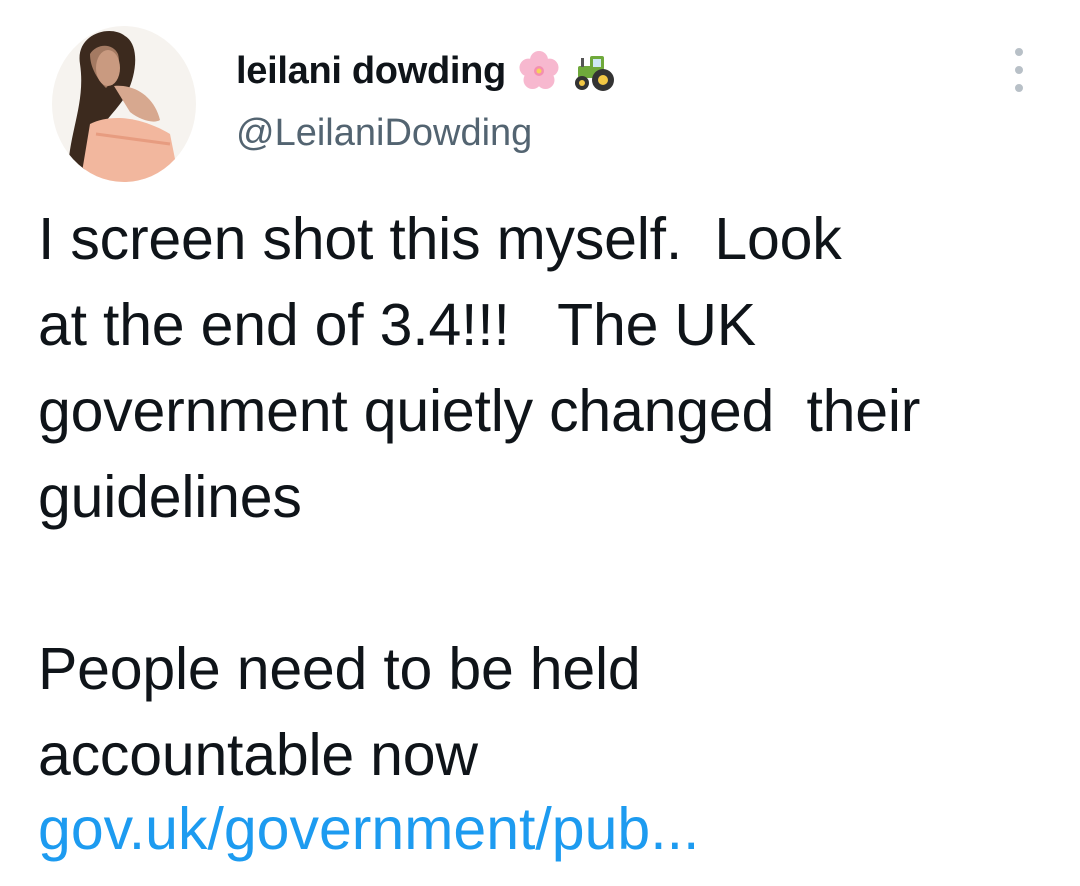 Image resolution: width=1080 pixels, height=886 pixels. I want to click on tractor-emoji, so click(594, 73).